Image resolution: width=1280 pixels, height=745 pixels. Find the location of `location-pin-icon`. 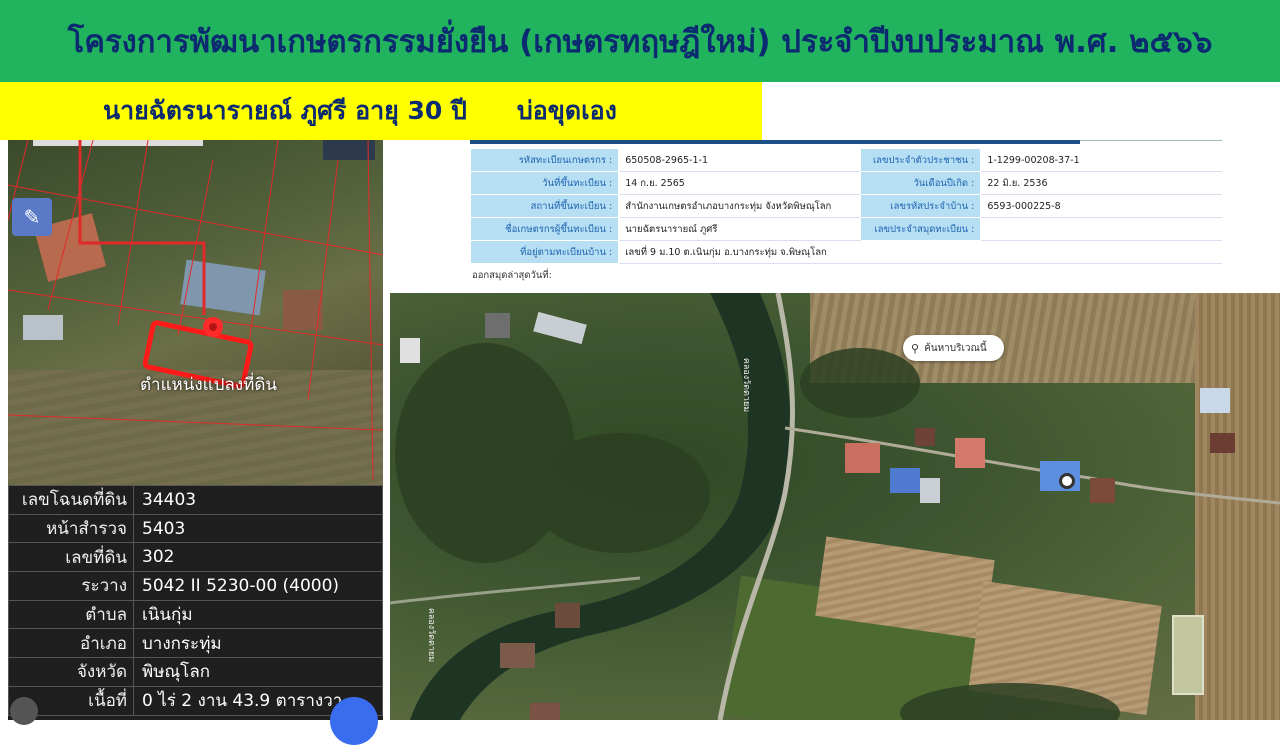

location-pin-icon is located at coordinates (1067, 481).